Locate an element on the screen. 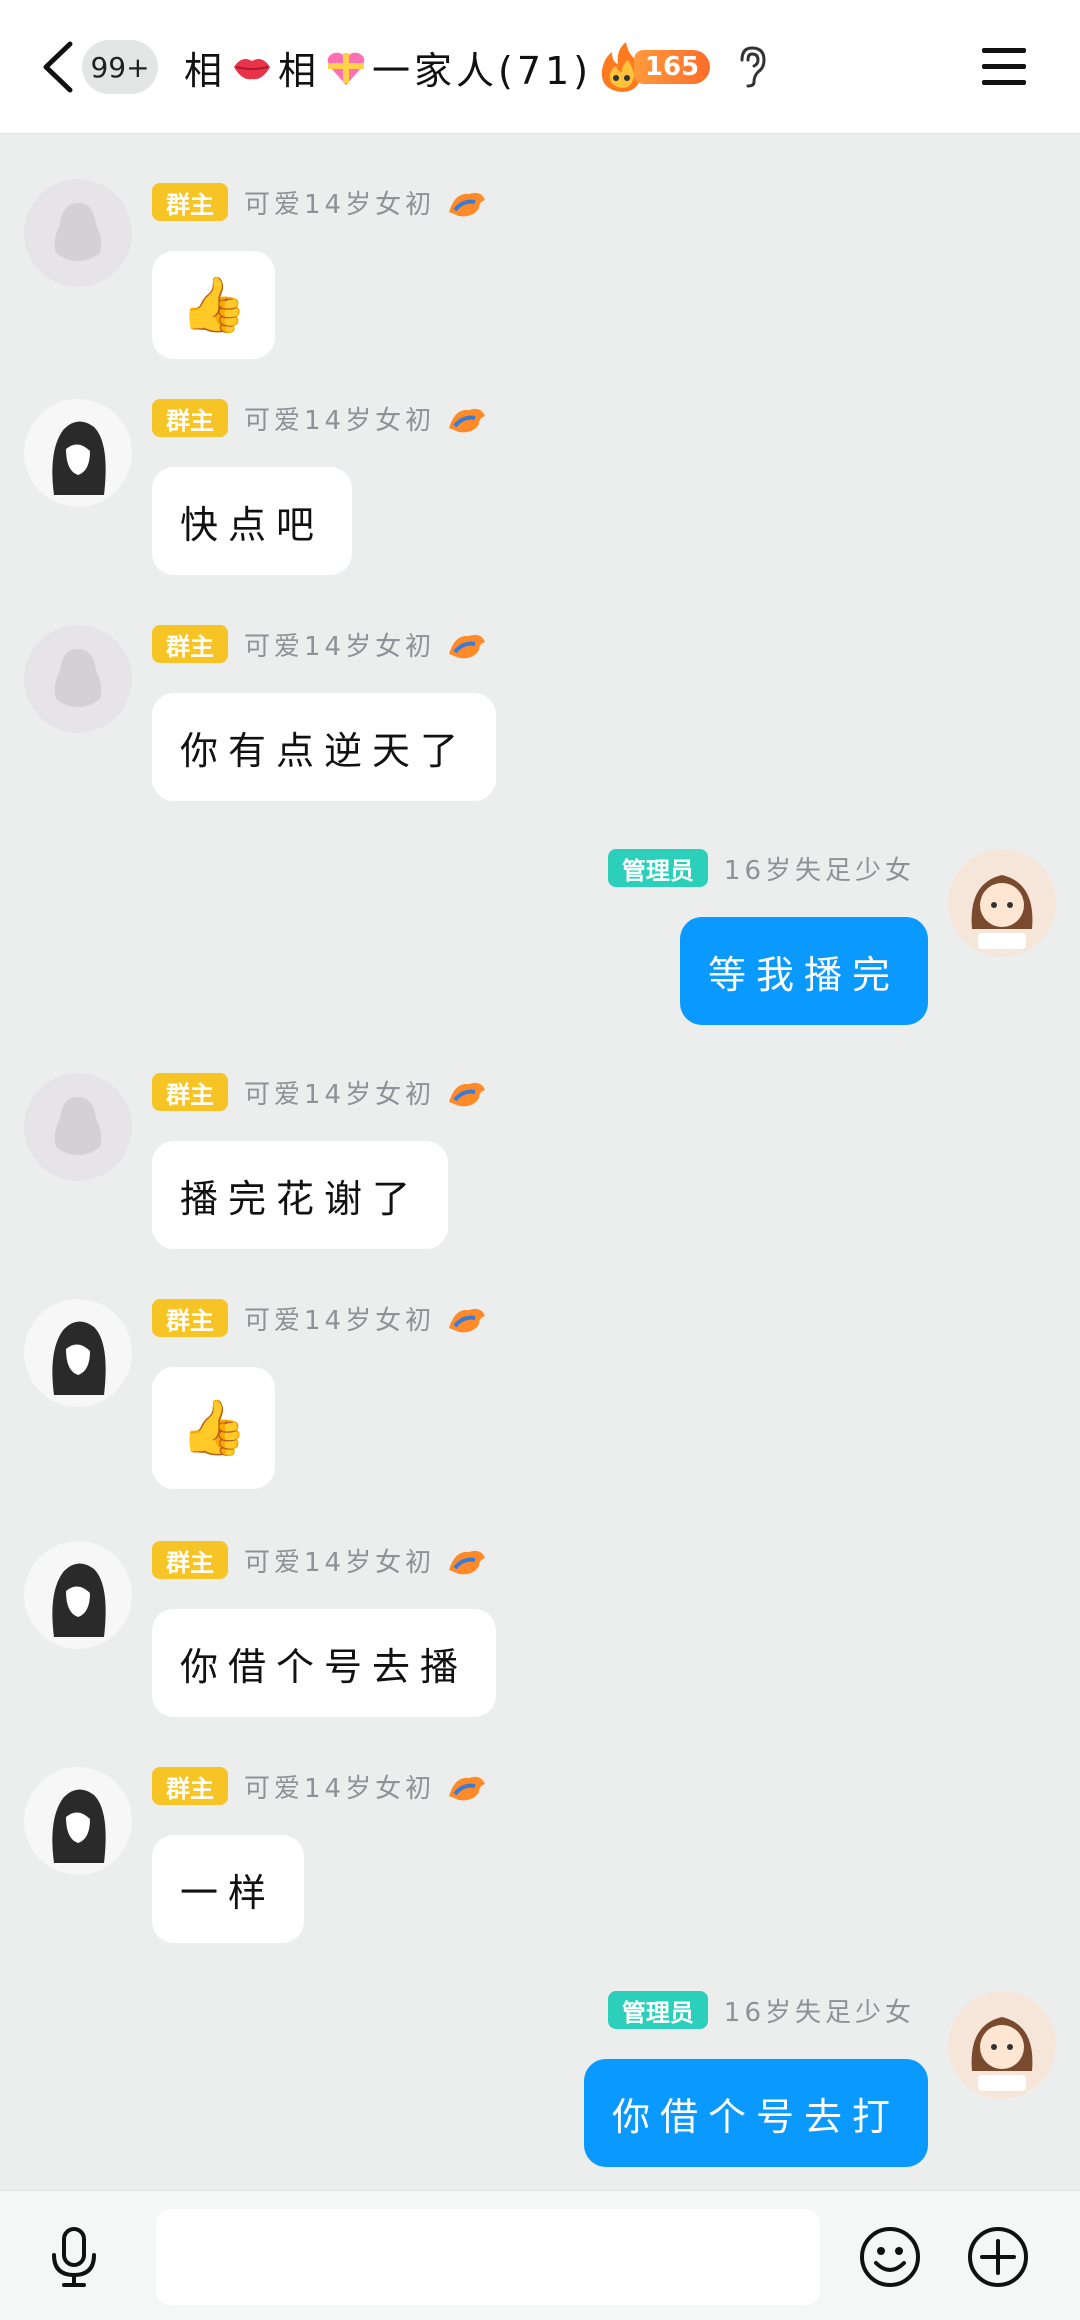 This screenshot has height=2320, width=1080. message-row: 群主 可爱14岁女初 你借个号去播 is located at coordinates (540, 1651).